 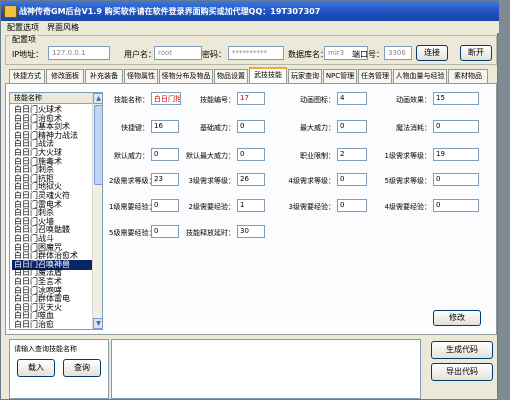 I want to click on tab-monster-spawn: 怪物分布及物品, so click(x=186, y=76).